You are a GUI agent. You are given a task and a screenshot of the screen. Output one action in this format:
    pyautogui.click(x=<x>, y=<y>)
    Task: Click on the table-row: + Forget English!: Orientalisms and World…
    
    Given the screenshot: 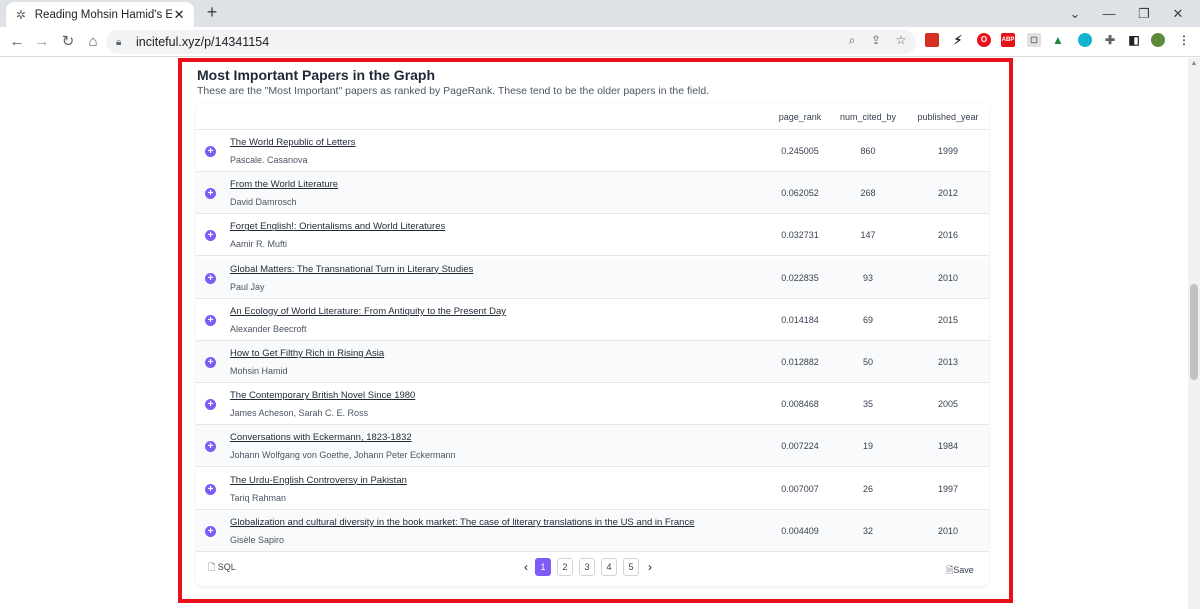 What is the action you would take?
    pyautogui.click(x=592, y=235)
    